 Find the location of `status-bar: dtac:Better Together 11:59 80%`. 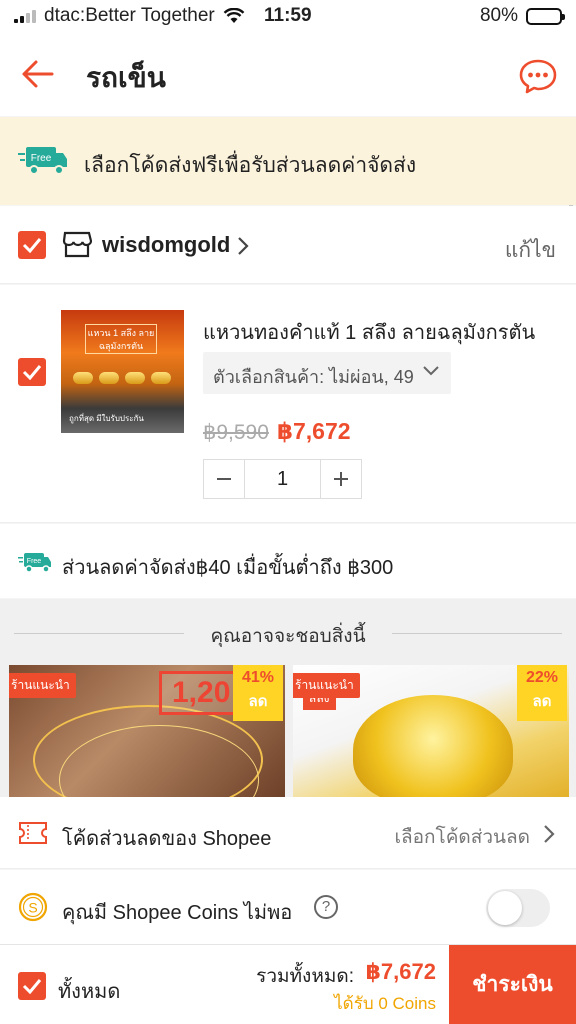

status-bar: dtac:Better Together 11:59 80% is located at coordinates (288, 16).